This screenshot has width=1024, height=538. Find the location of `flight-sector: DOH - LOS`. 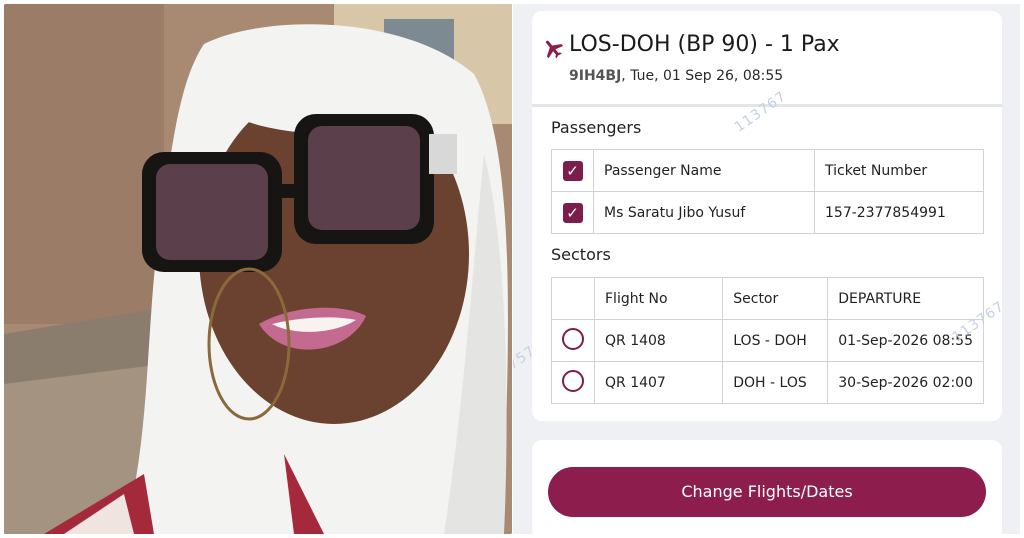

flight-sector: DOH - LOS is located at coordinates (775, 382).